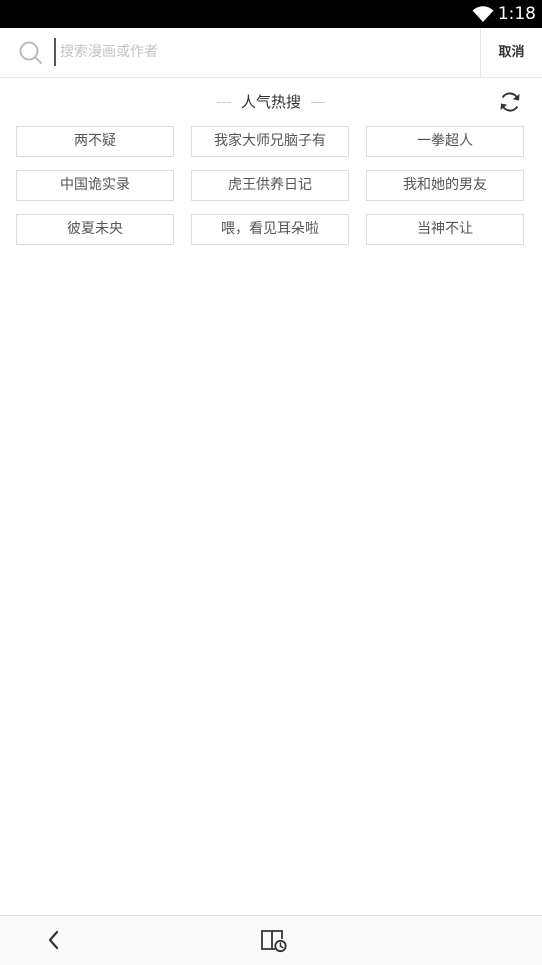  I want to click on status-bar: 1:18, so click(271, 14).